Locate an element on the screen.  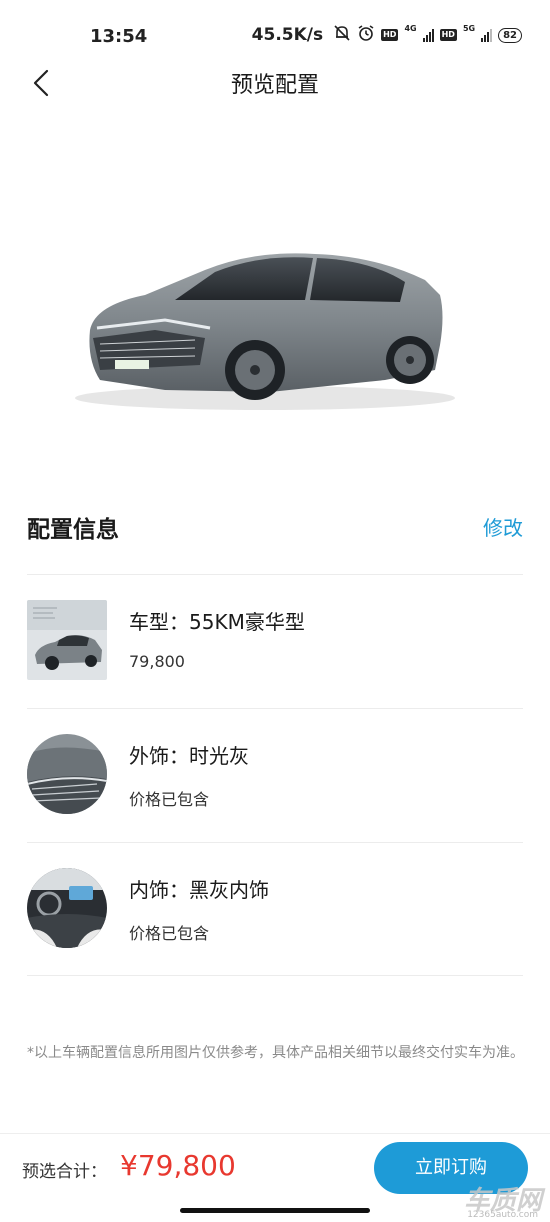
interior-thumbnail is located at coordinates (67, 908).